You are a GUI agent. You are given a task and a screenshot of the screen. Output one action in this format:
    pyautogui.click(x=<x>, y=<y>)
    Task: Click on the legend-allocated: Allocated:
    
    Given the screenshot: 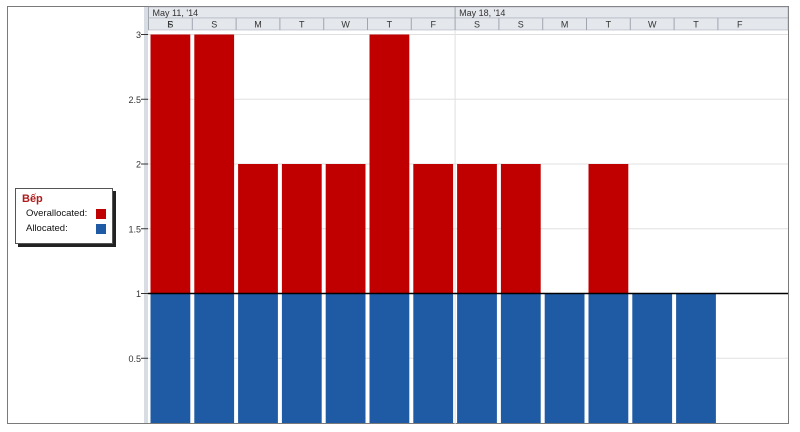 What is the action you would take?
    pyautogui.click(x=64, y=228)
    